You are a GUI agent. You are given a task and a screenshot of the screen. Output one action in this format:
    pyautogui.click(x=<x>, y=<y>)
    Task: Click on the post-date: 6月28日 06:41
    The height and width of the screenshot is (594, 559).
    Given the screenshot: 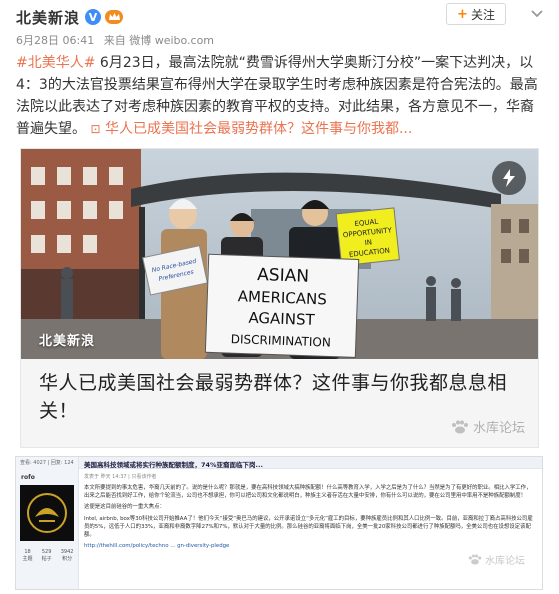 What is the action you would take?
    pyautogui.click(x=55, y=40)
    